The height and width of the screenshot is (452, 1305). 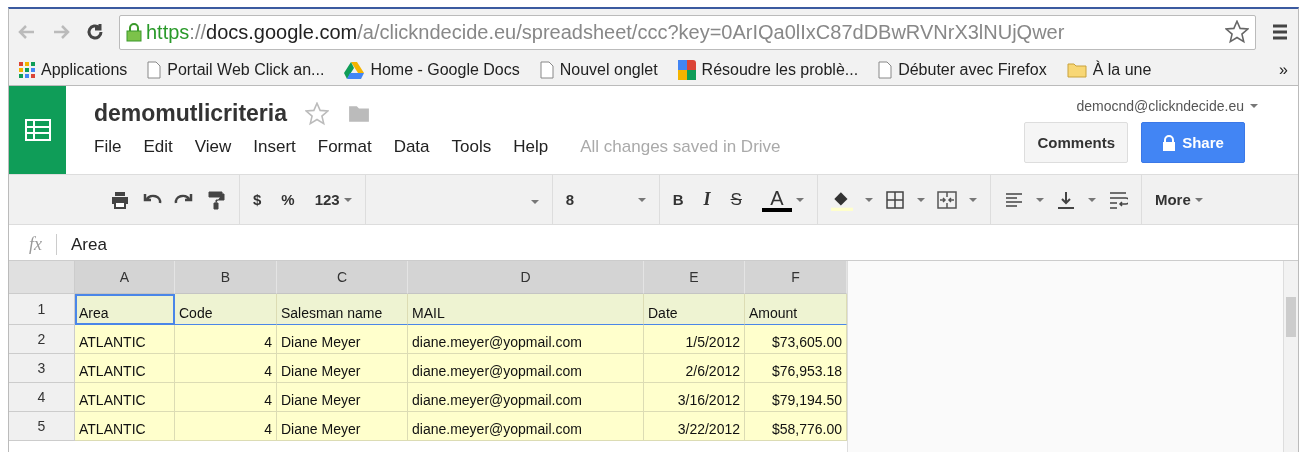 What do you see at coordinates (274, 147) in the screenshot?
I see `menu-item: Insert` at bounding box center [274, 147].